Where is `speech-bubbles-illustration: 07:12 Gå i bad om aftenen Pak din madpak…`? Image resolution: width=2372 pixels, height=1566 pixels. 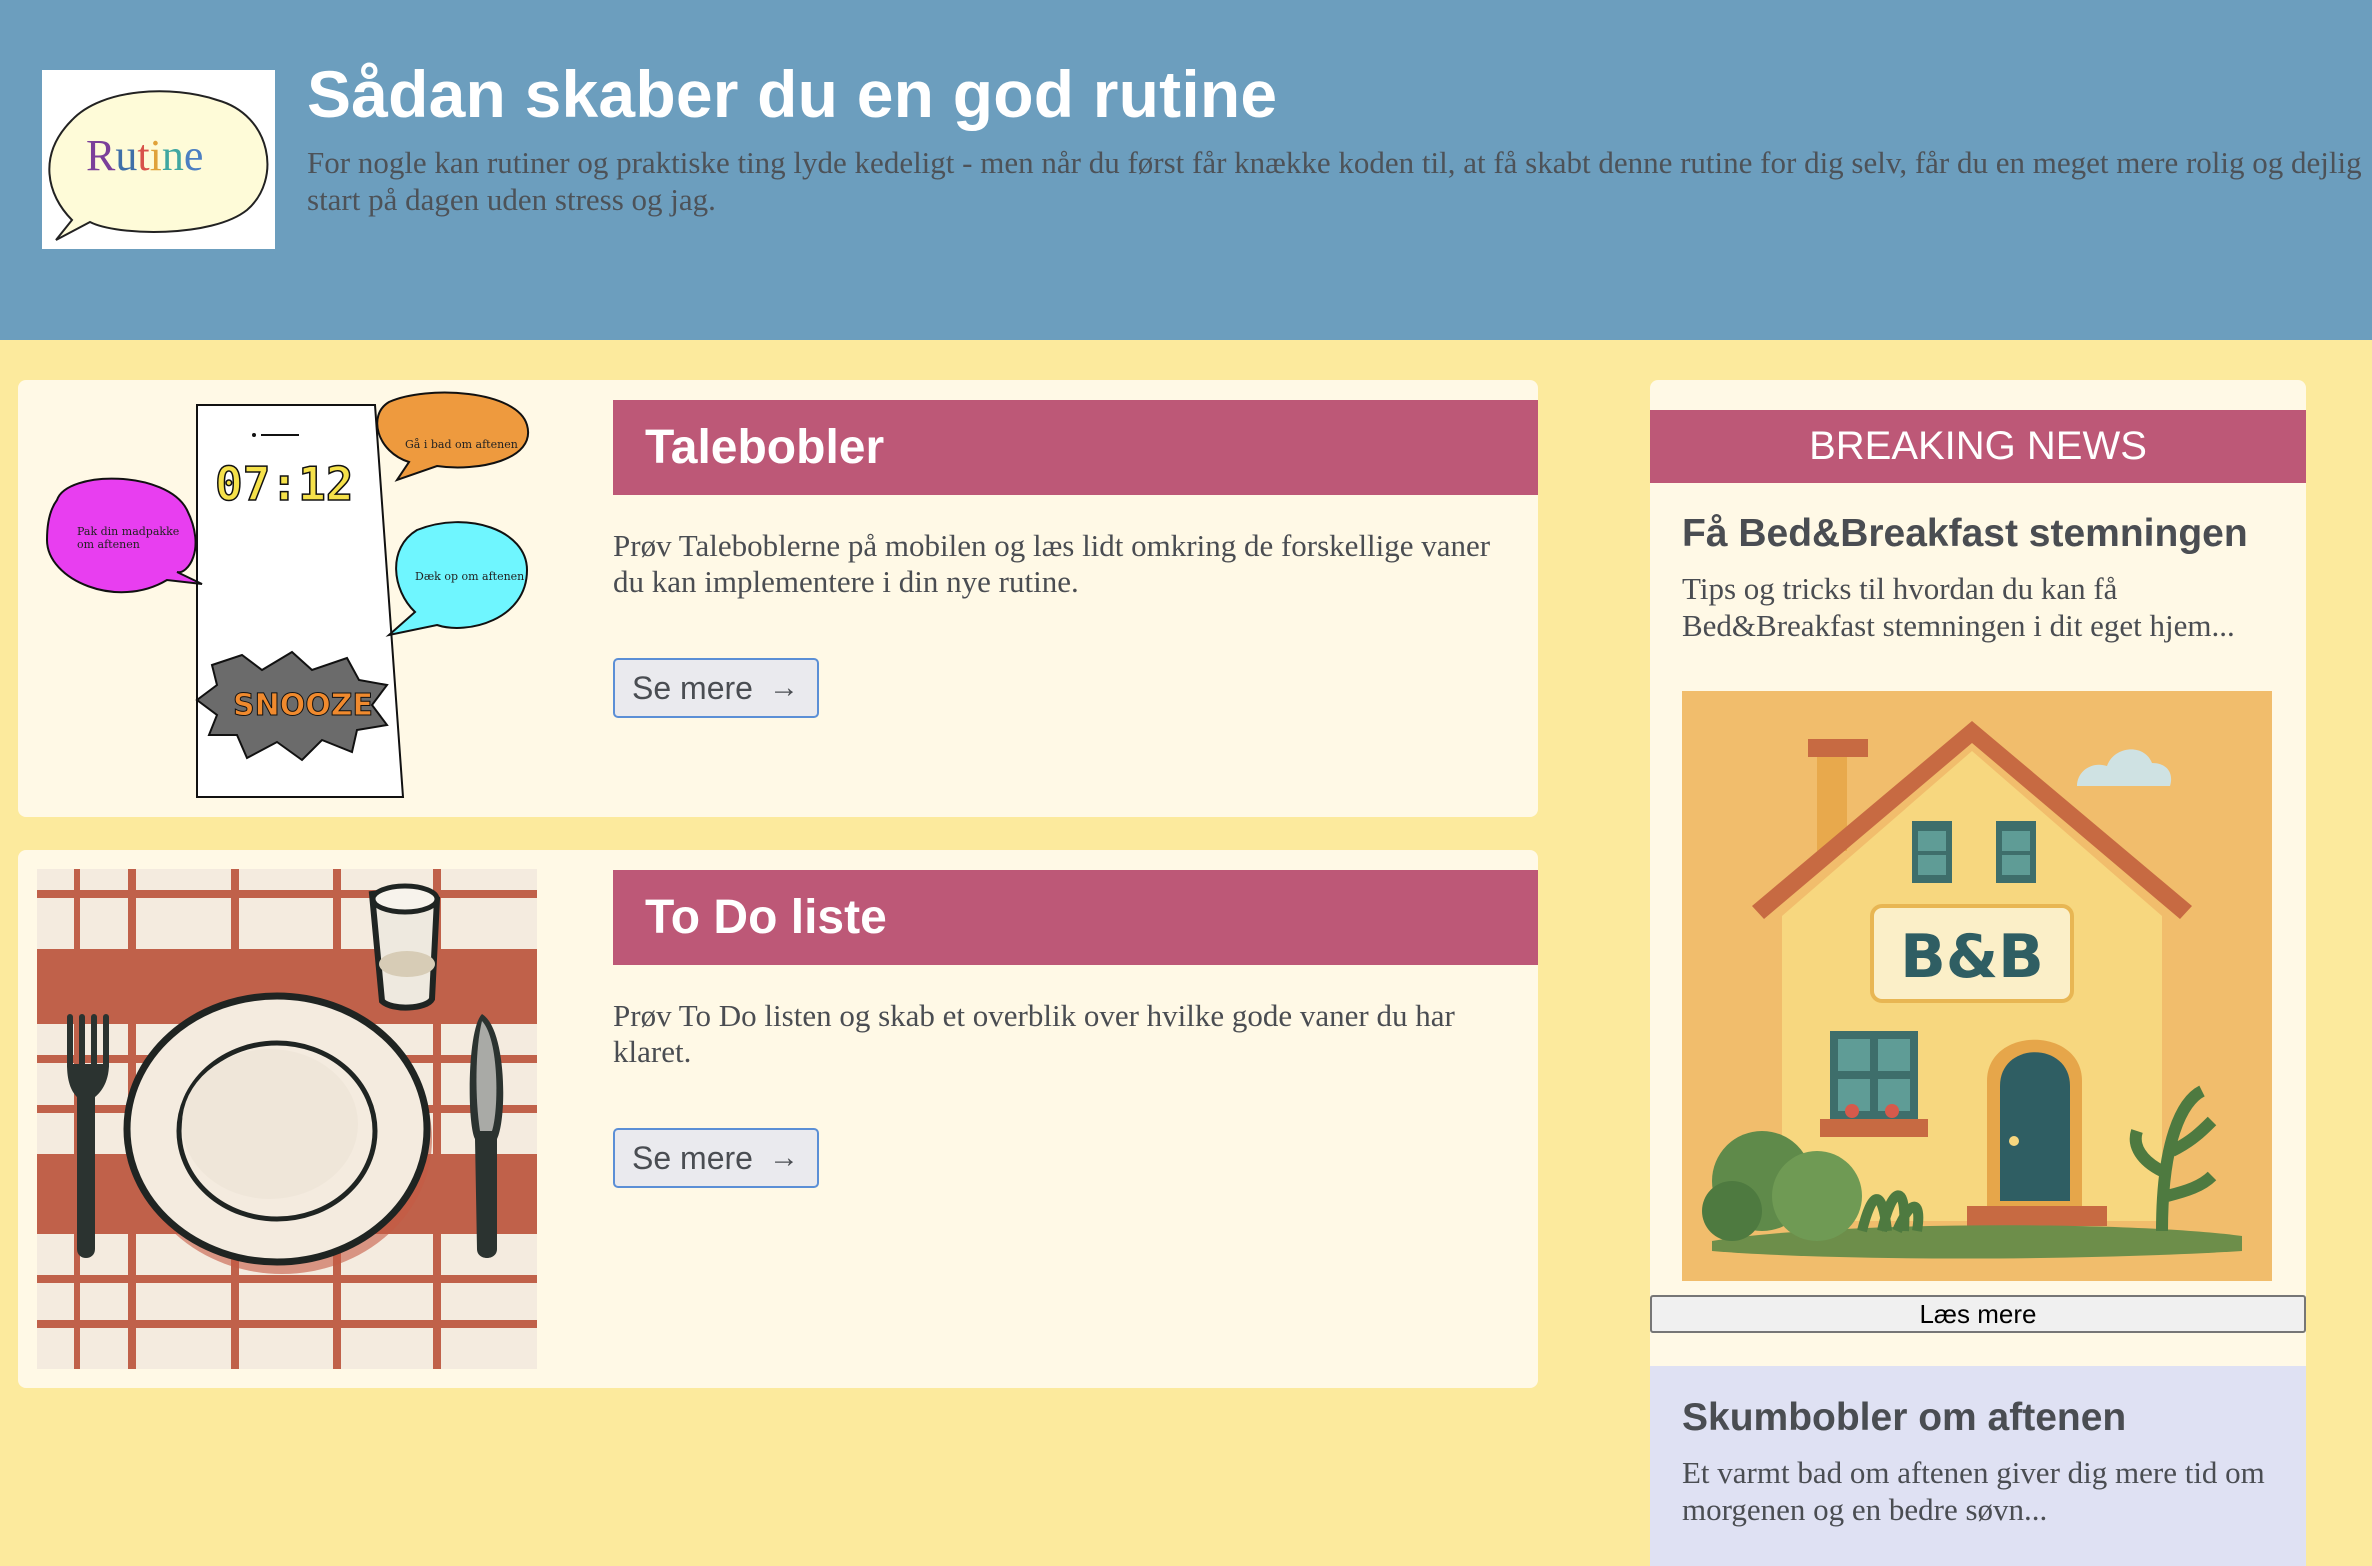
speech-bubbles-illustration: 07:12 Gå i bad om aftenen Pak din madpak… is located at coordinates (287, 601).